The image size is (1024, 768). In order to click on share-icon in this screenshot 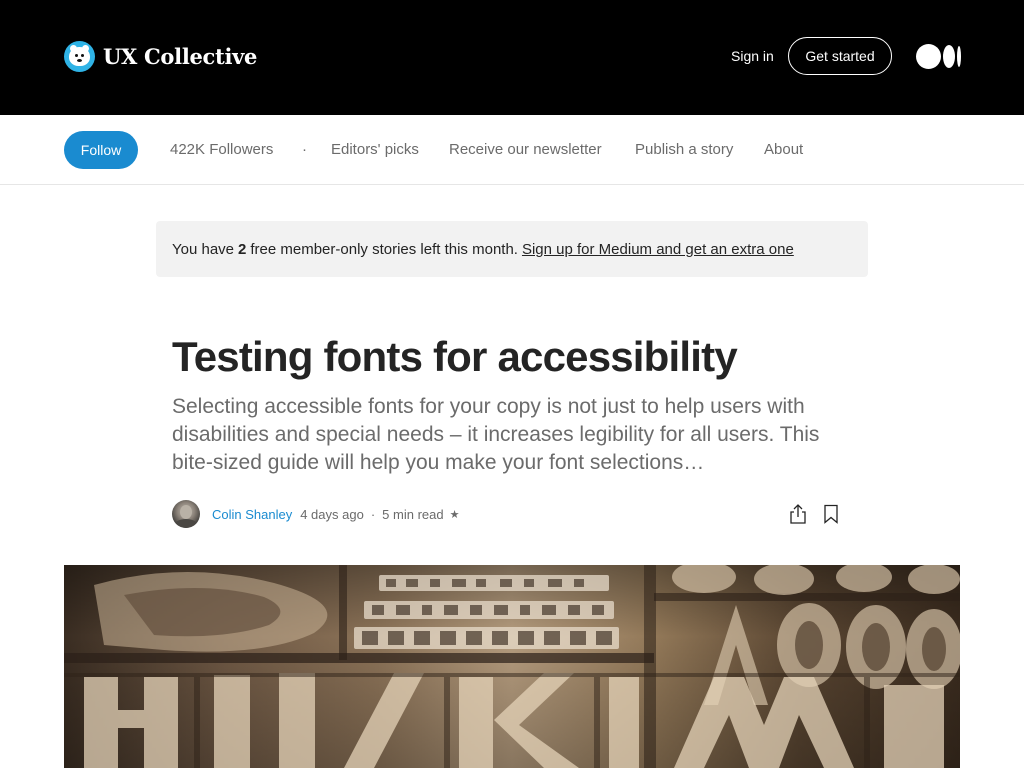, I will do `click(798, 514)`.